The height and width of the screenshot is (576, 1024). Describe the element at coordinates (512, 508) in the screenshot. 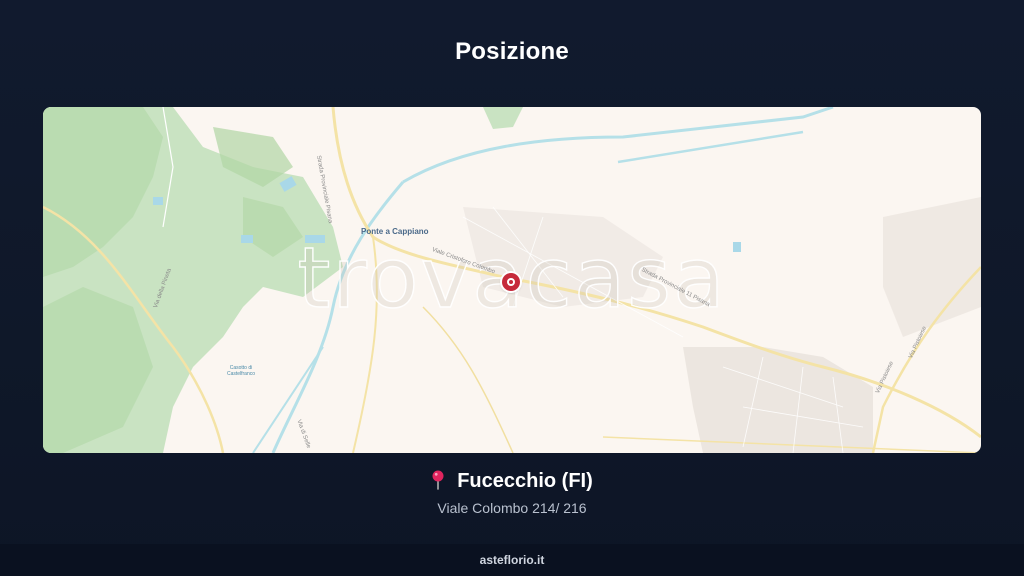

I see `location-address: Viale Colombo 214/ 216` at that location.